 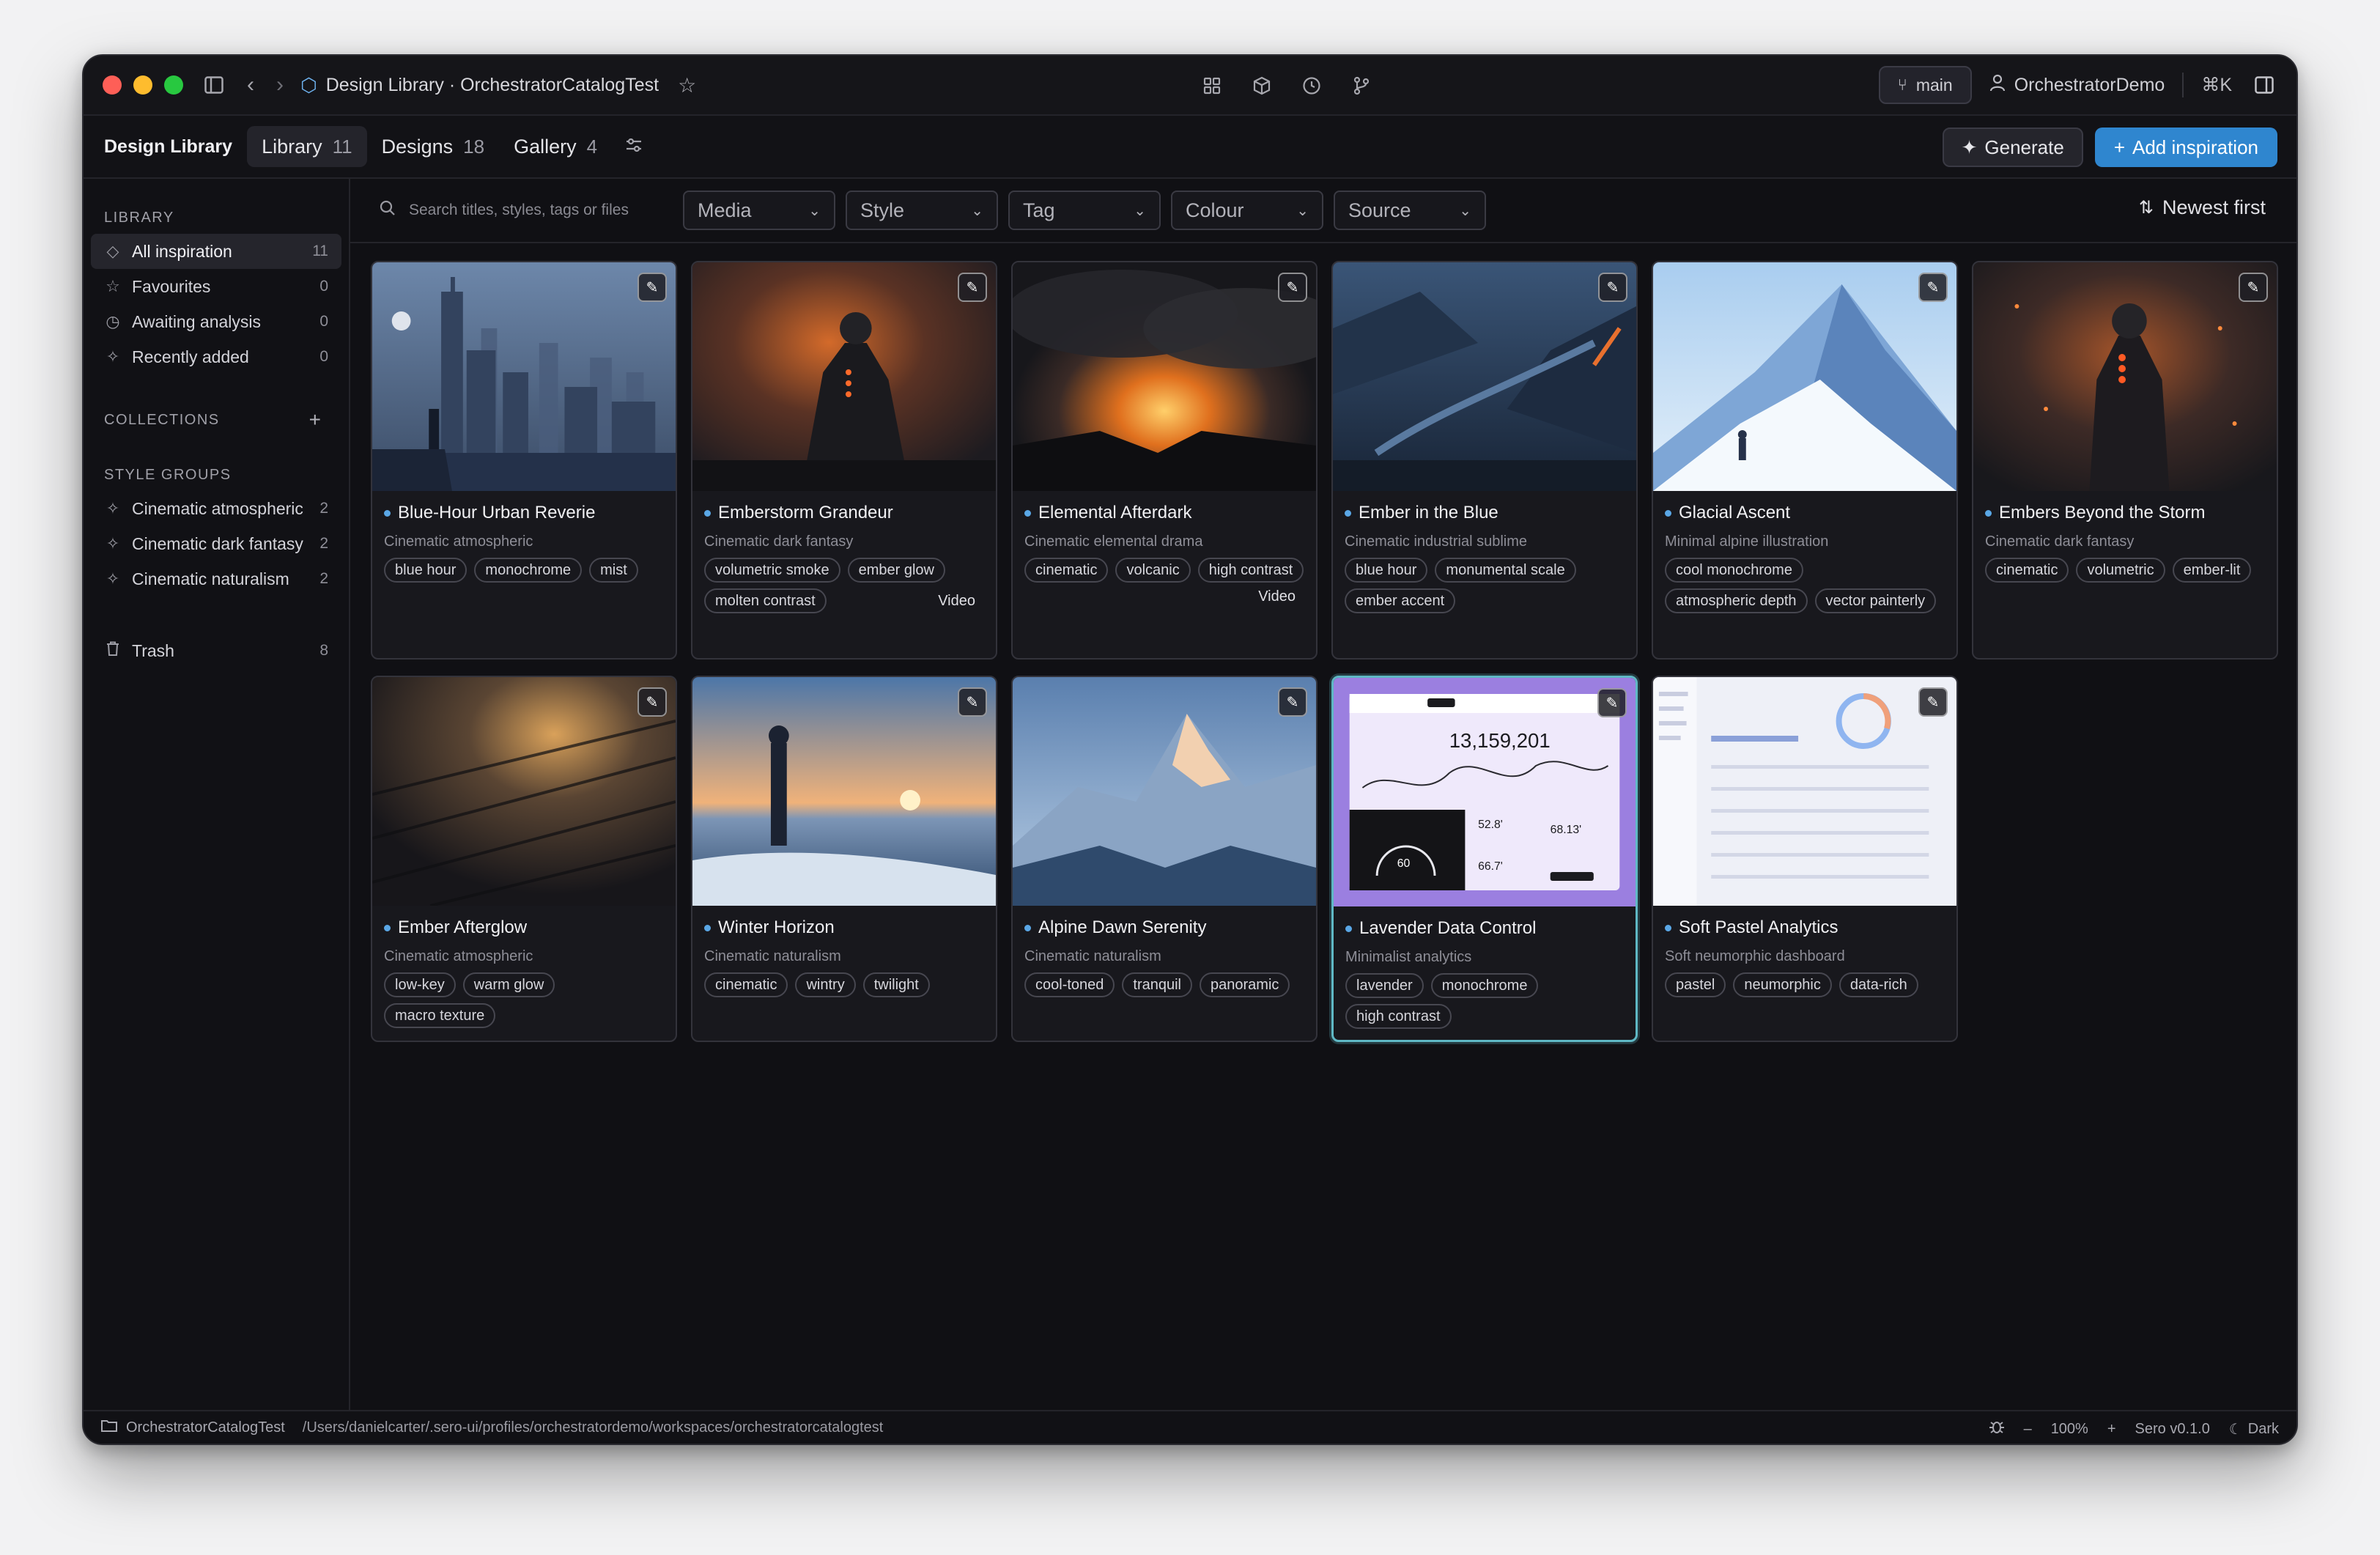 What do you see at coordinates (420, 985) in the screenshot?
I see `tag-chip: low-key` at bounding box center [420, 985].